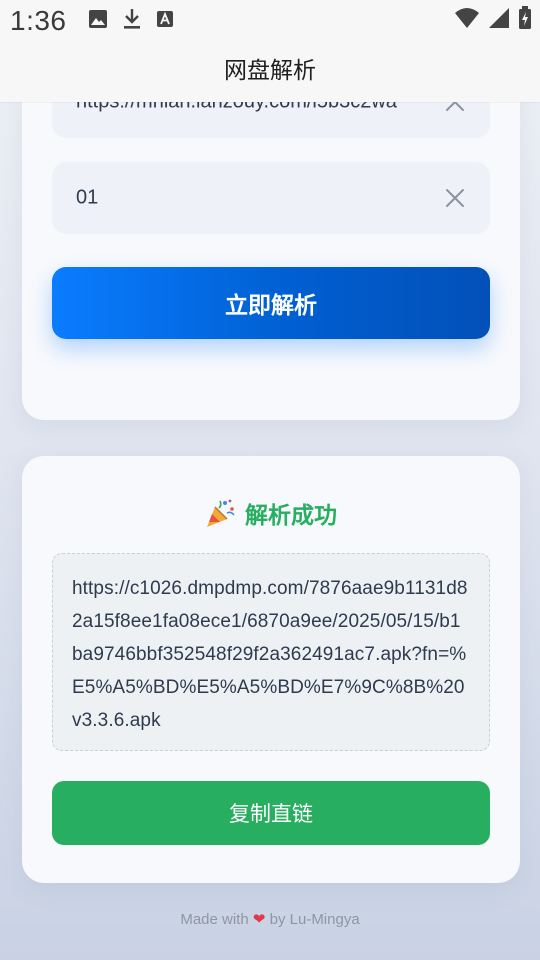 Image resolution: width=540 pixels, height=960 pixels. Describe the element at coordinates (98, 19) in the screenshot. I see `image-icon` at that location.